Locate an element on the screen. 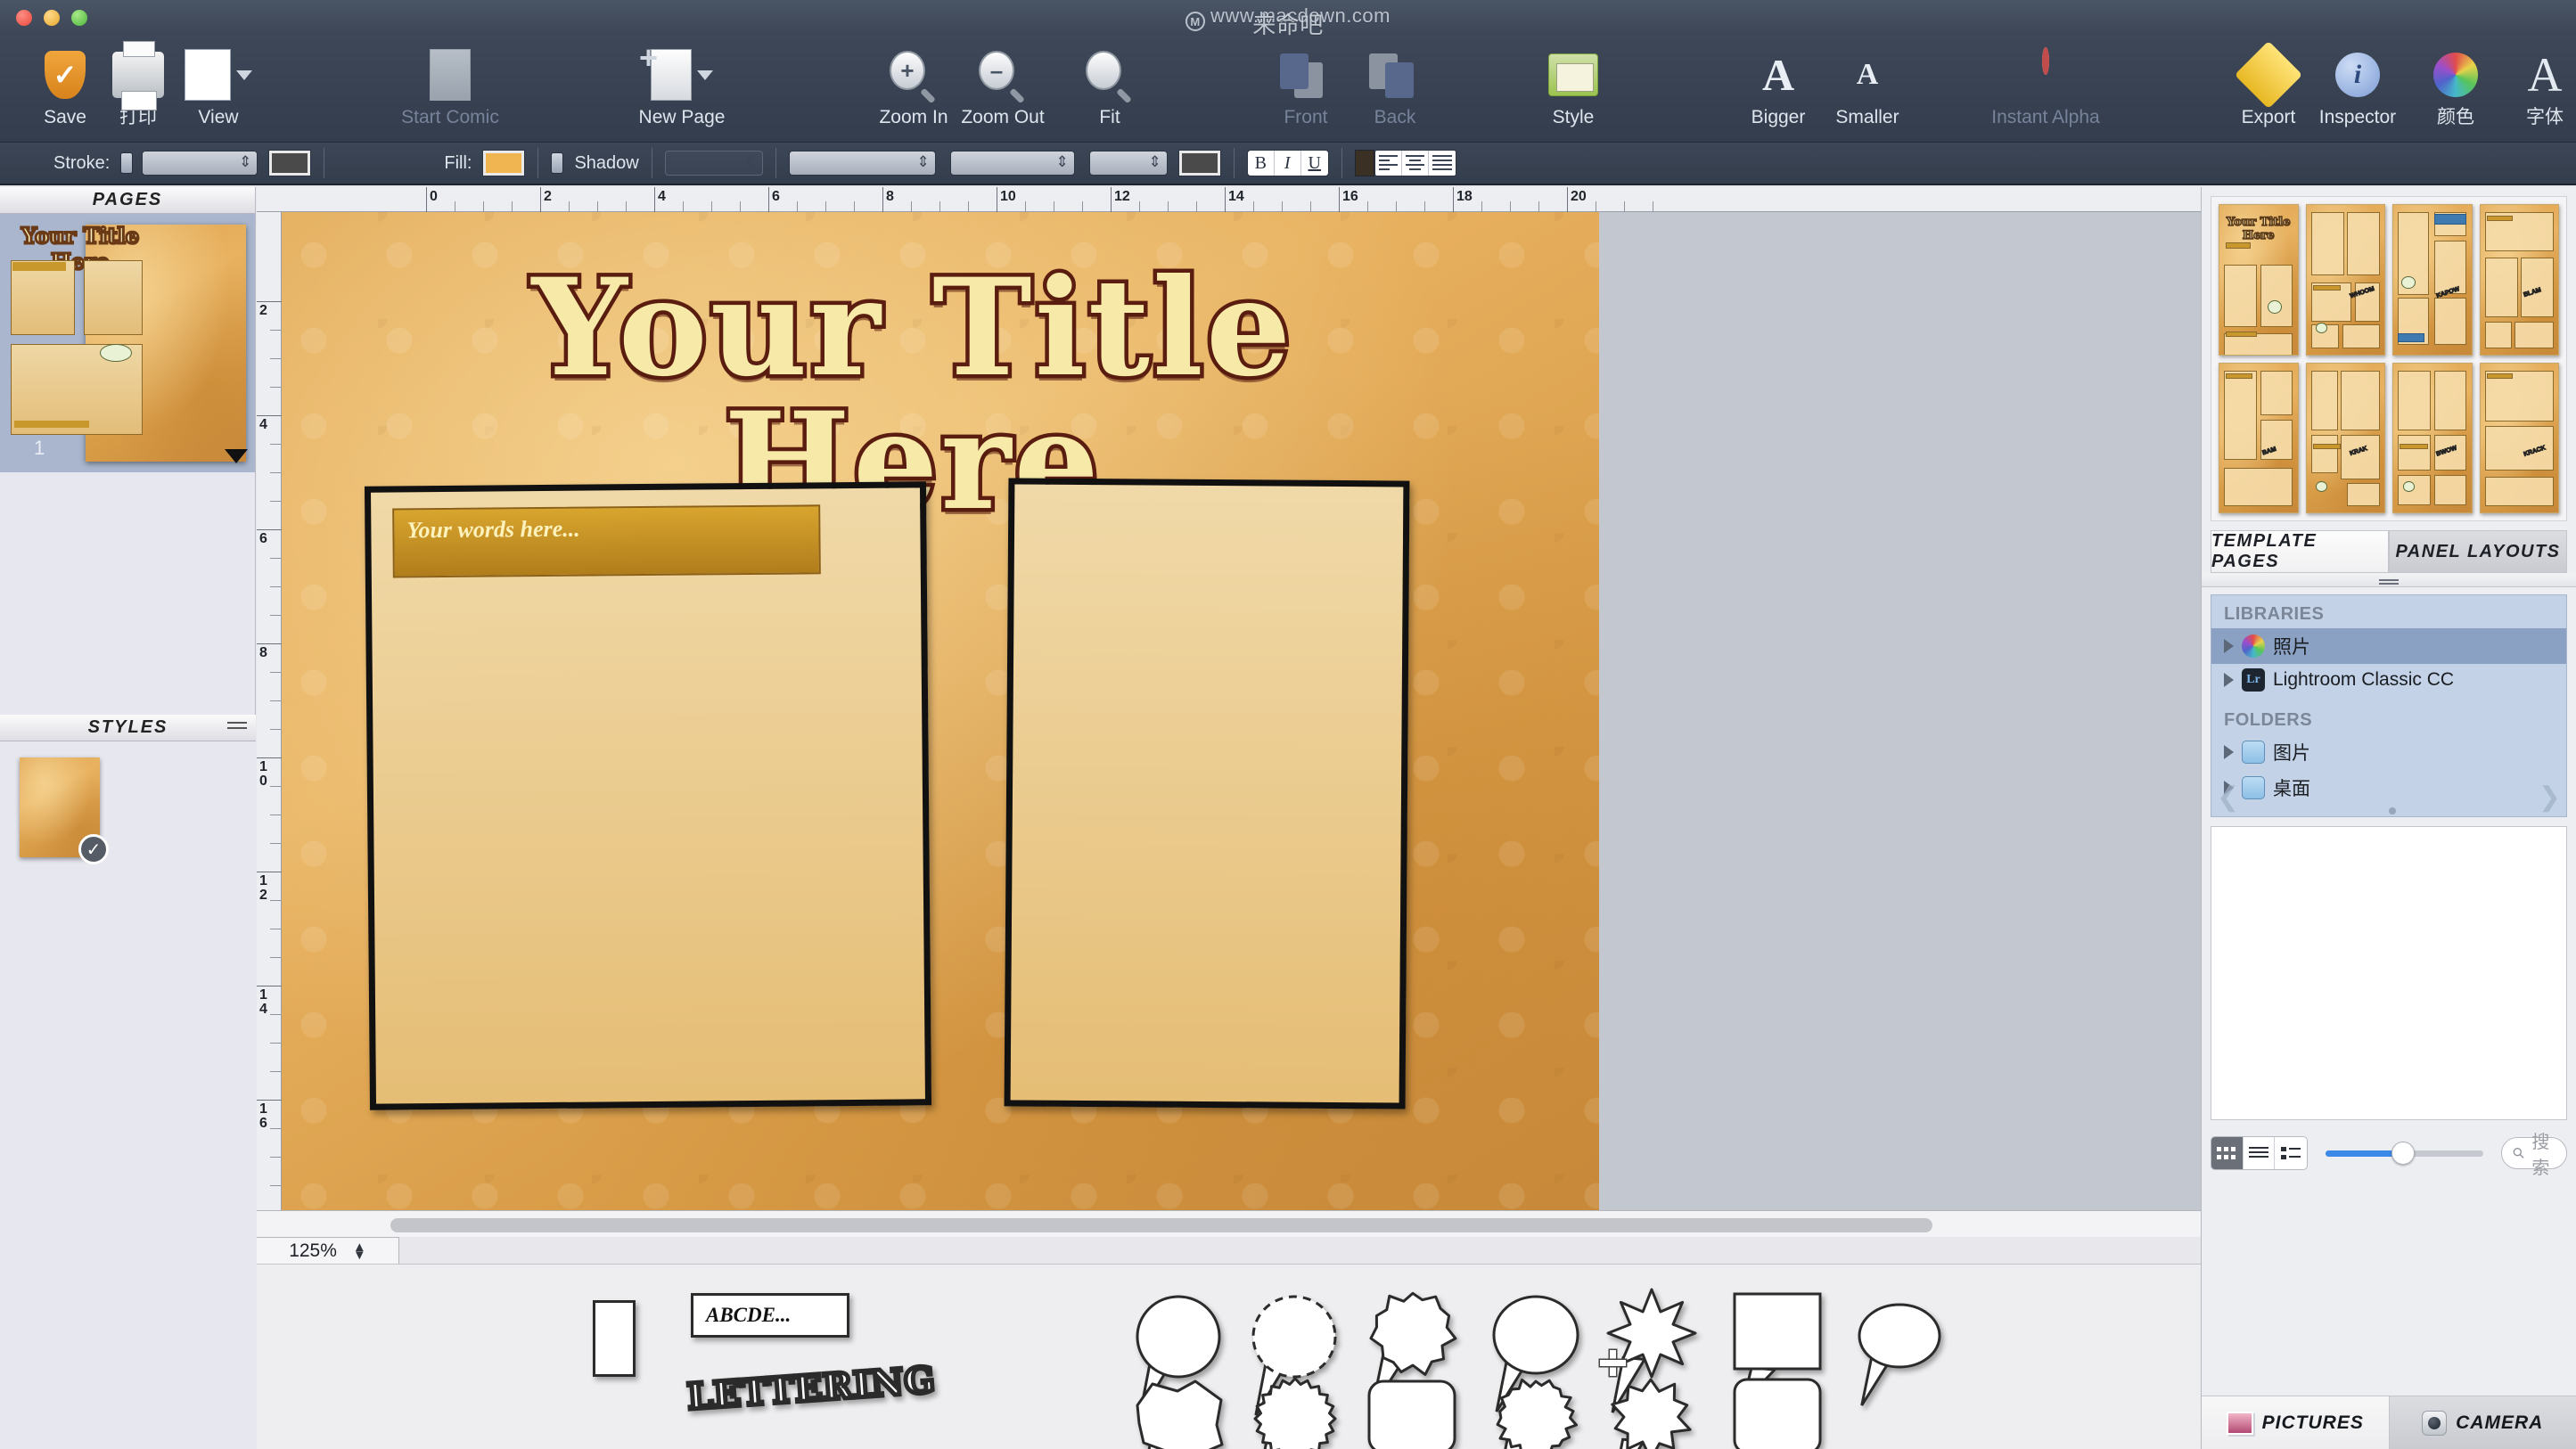 This screenshot has height=1449, width=2576. scallop-speech-bubble is located at coordinates (1304, 1413).